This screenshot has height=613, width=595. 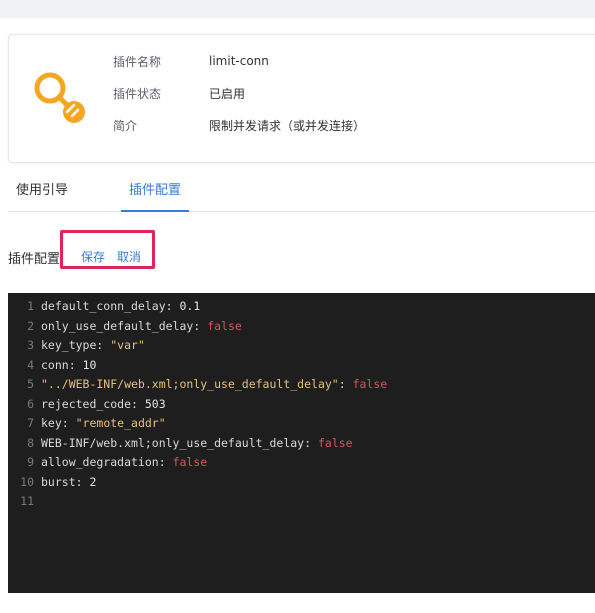 I want to click on editor-line: 11, so click(x=24, y=502).